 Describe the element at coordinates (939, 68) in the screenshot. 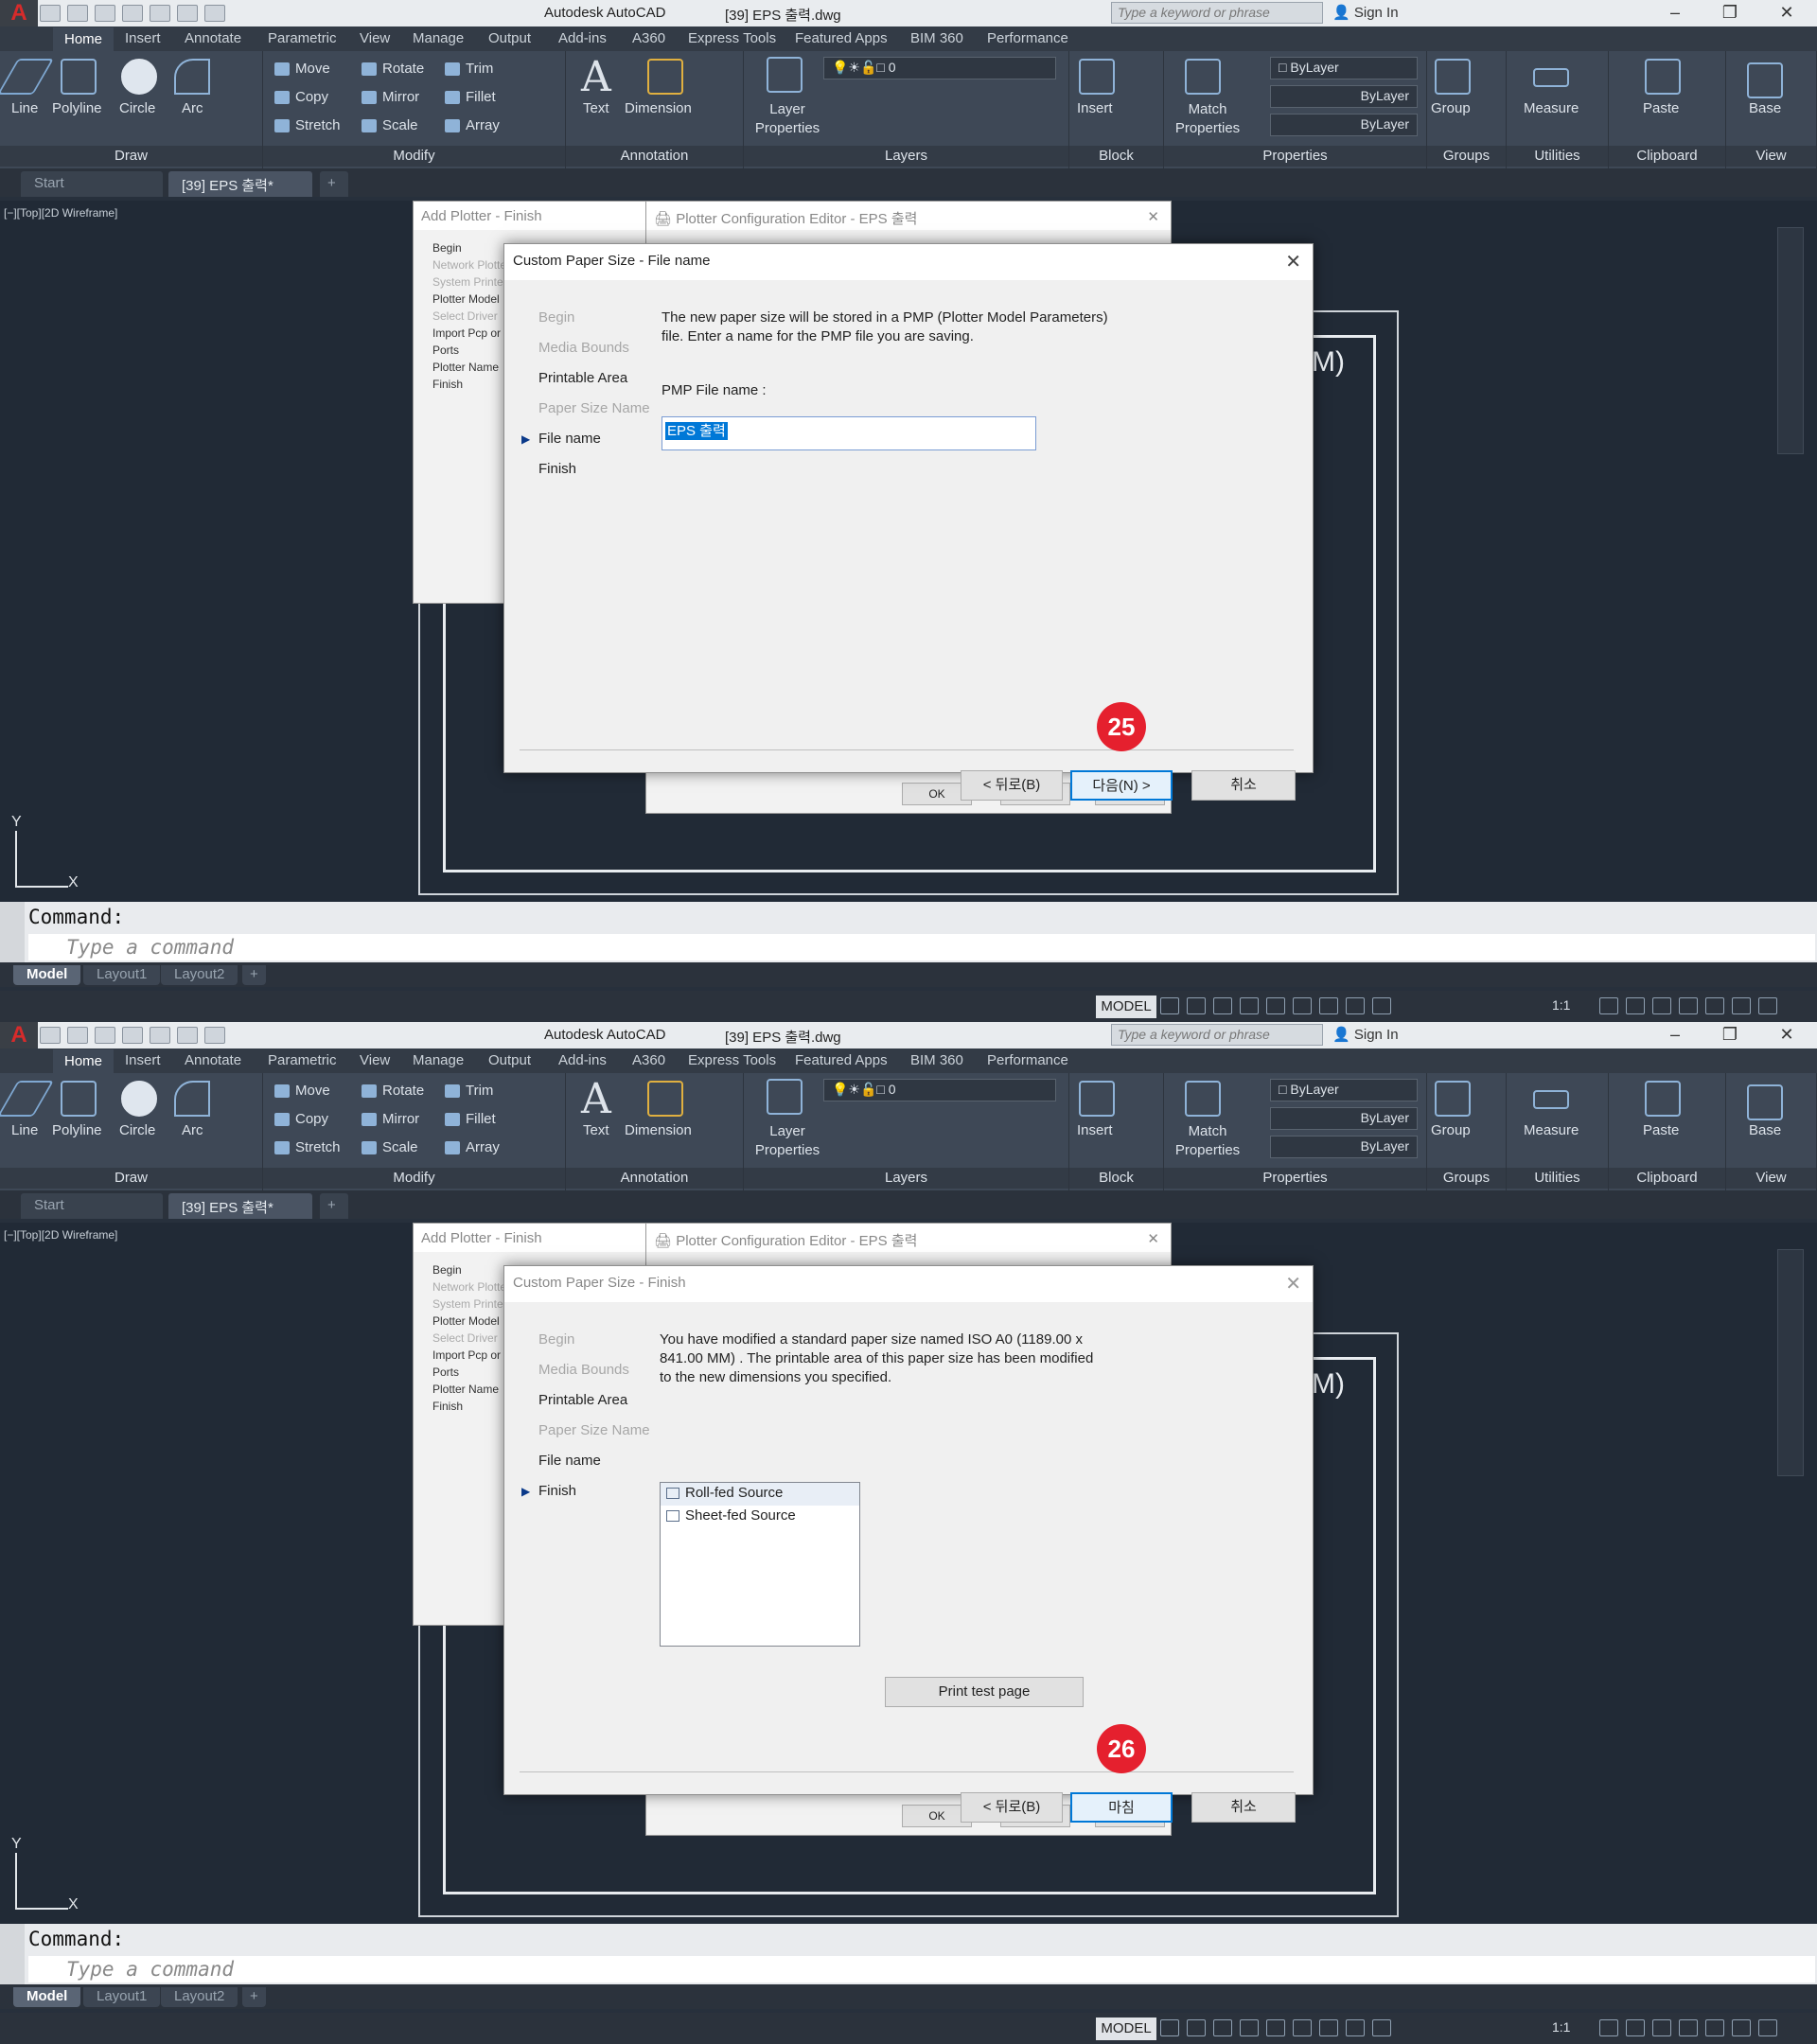

I see `layer-dropdown: 💡☀🔓□ 0` at that location.